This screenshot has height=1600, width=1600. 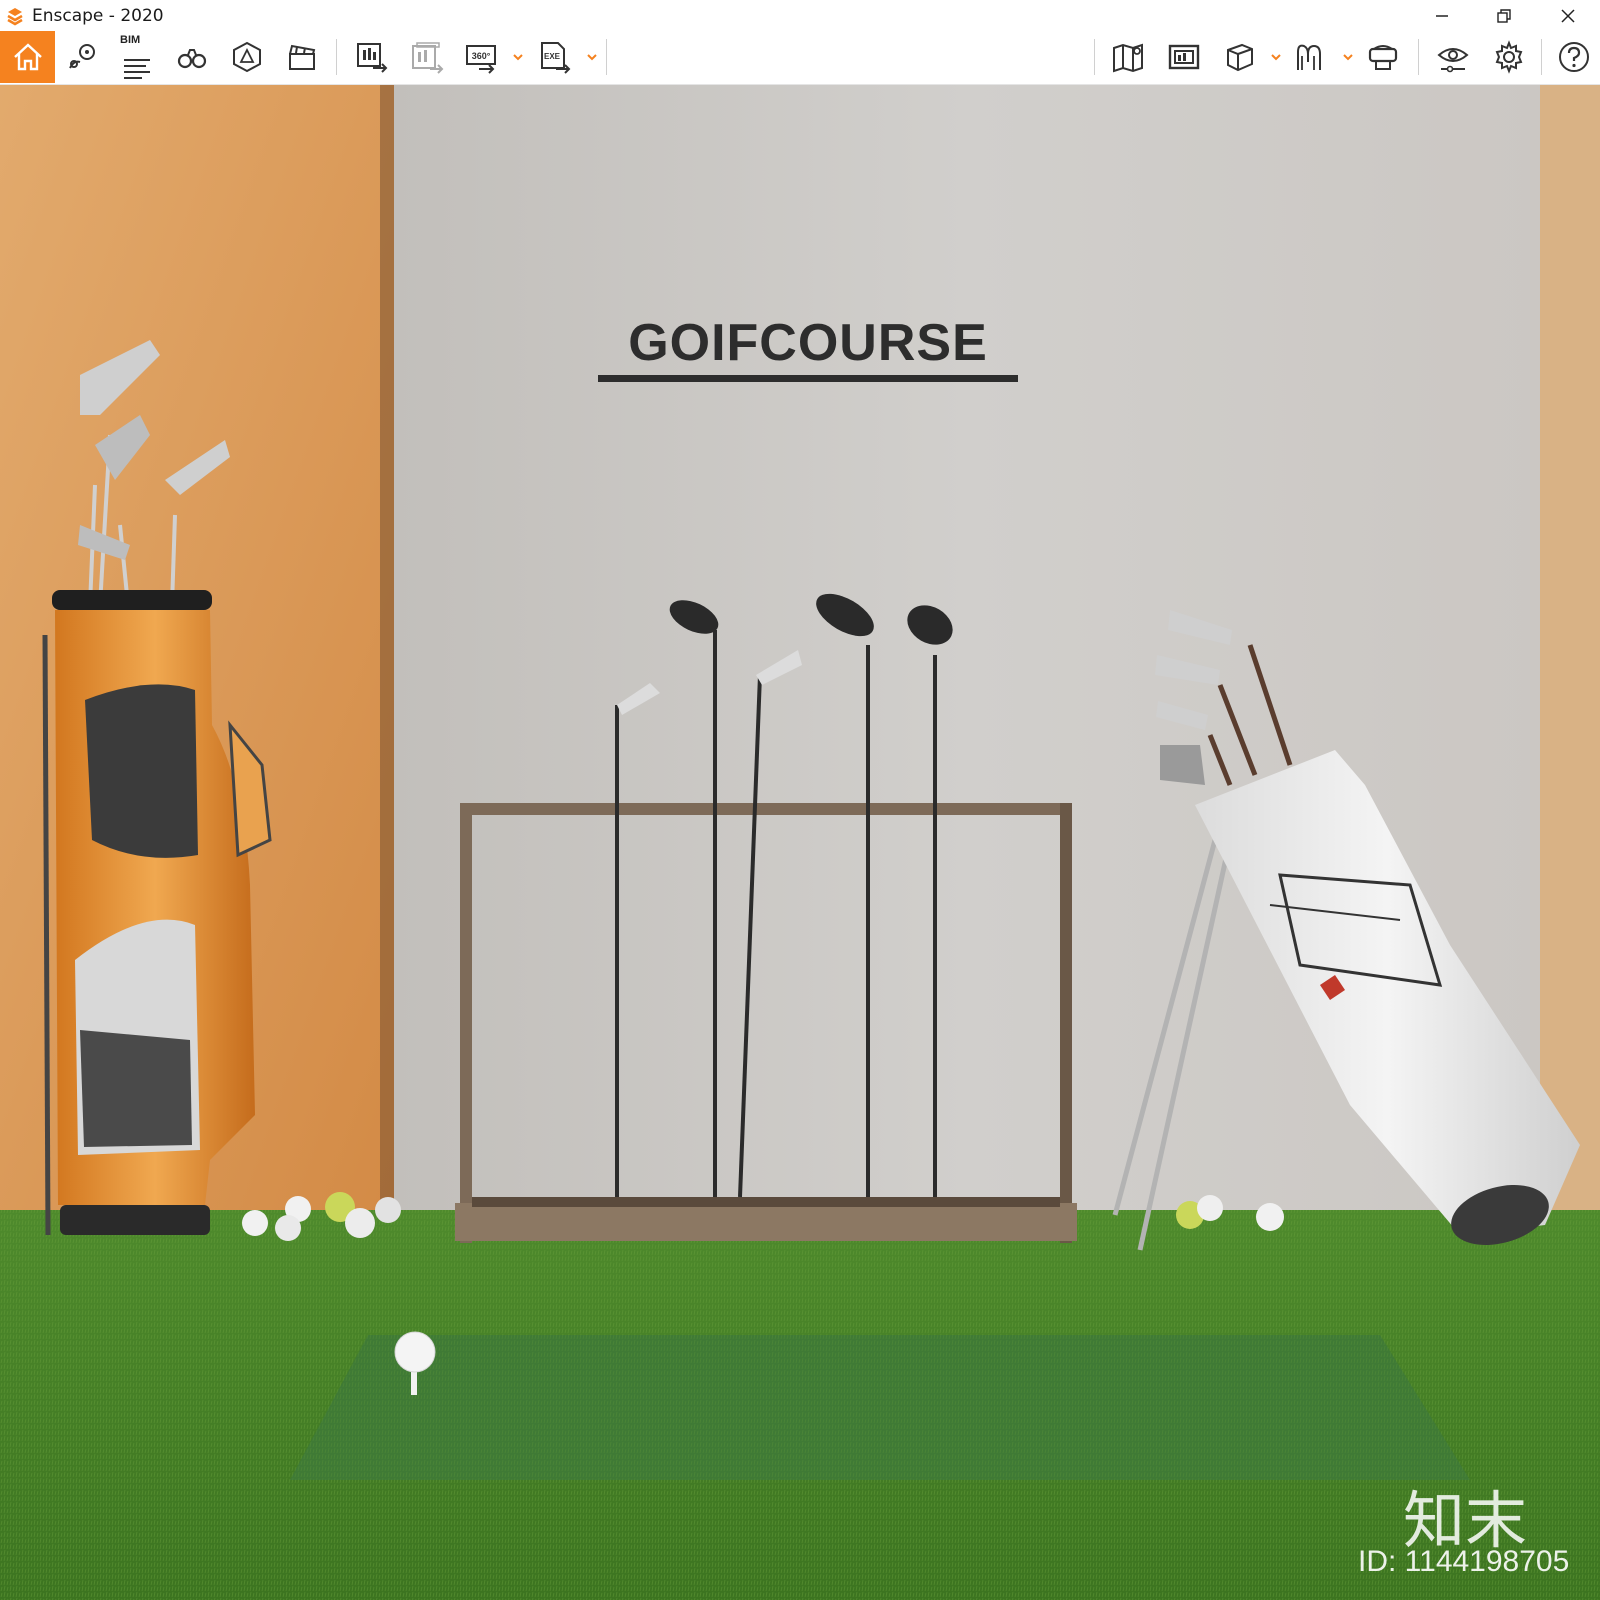 I want to click on map-pin-icon, so click(x=82, y=56).